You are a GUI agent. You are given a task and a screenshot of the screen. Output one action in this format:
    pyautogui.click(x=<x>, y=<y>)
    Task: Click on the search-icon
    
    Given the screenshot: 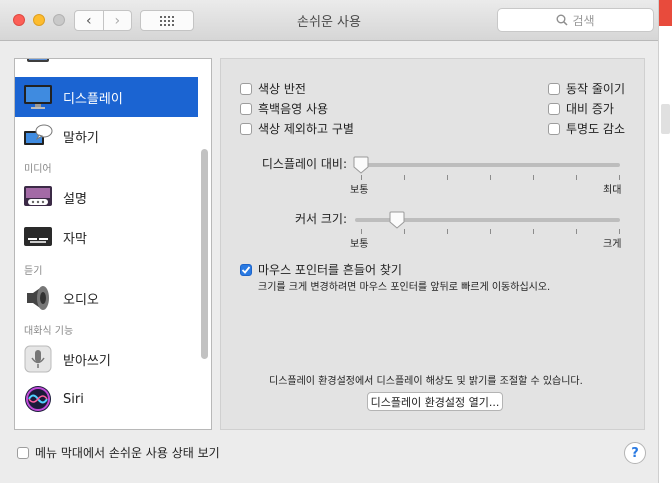 What is the action you would take?
    pyautogui.click(x=562, y=20)
    